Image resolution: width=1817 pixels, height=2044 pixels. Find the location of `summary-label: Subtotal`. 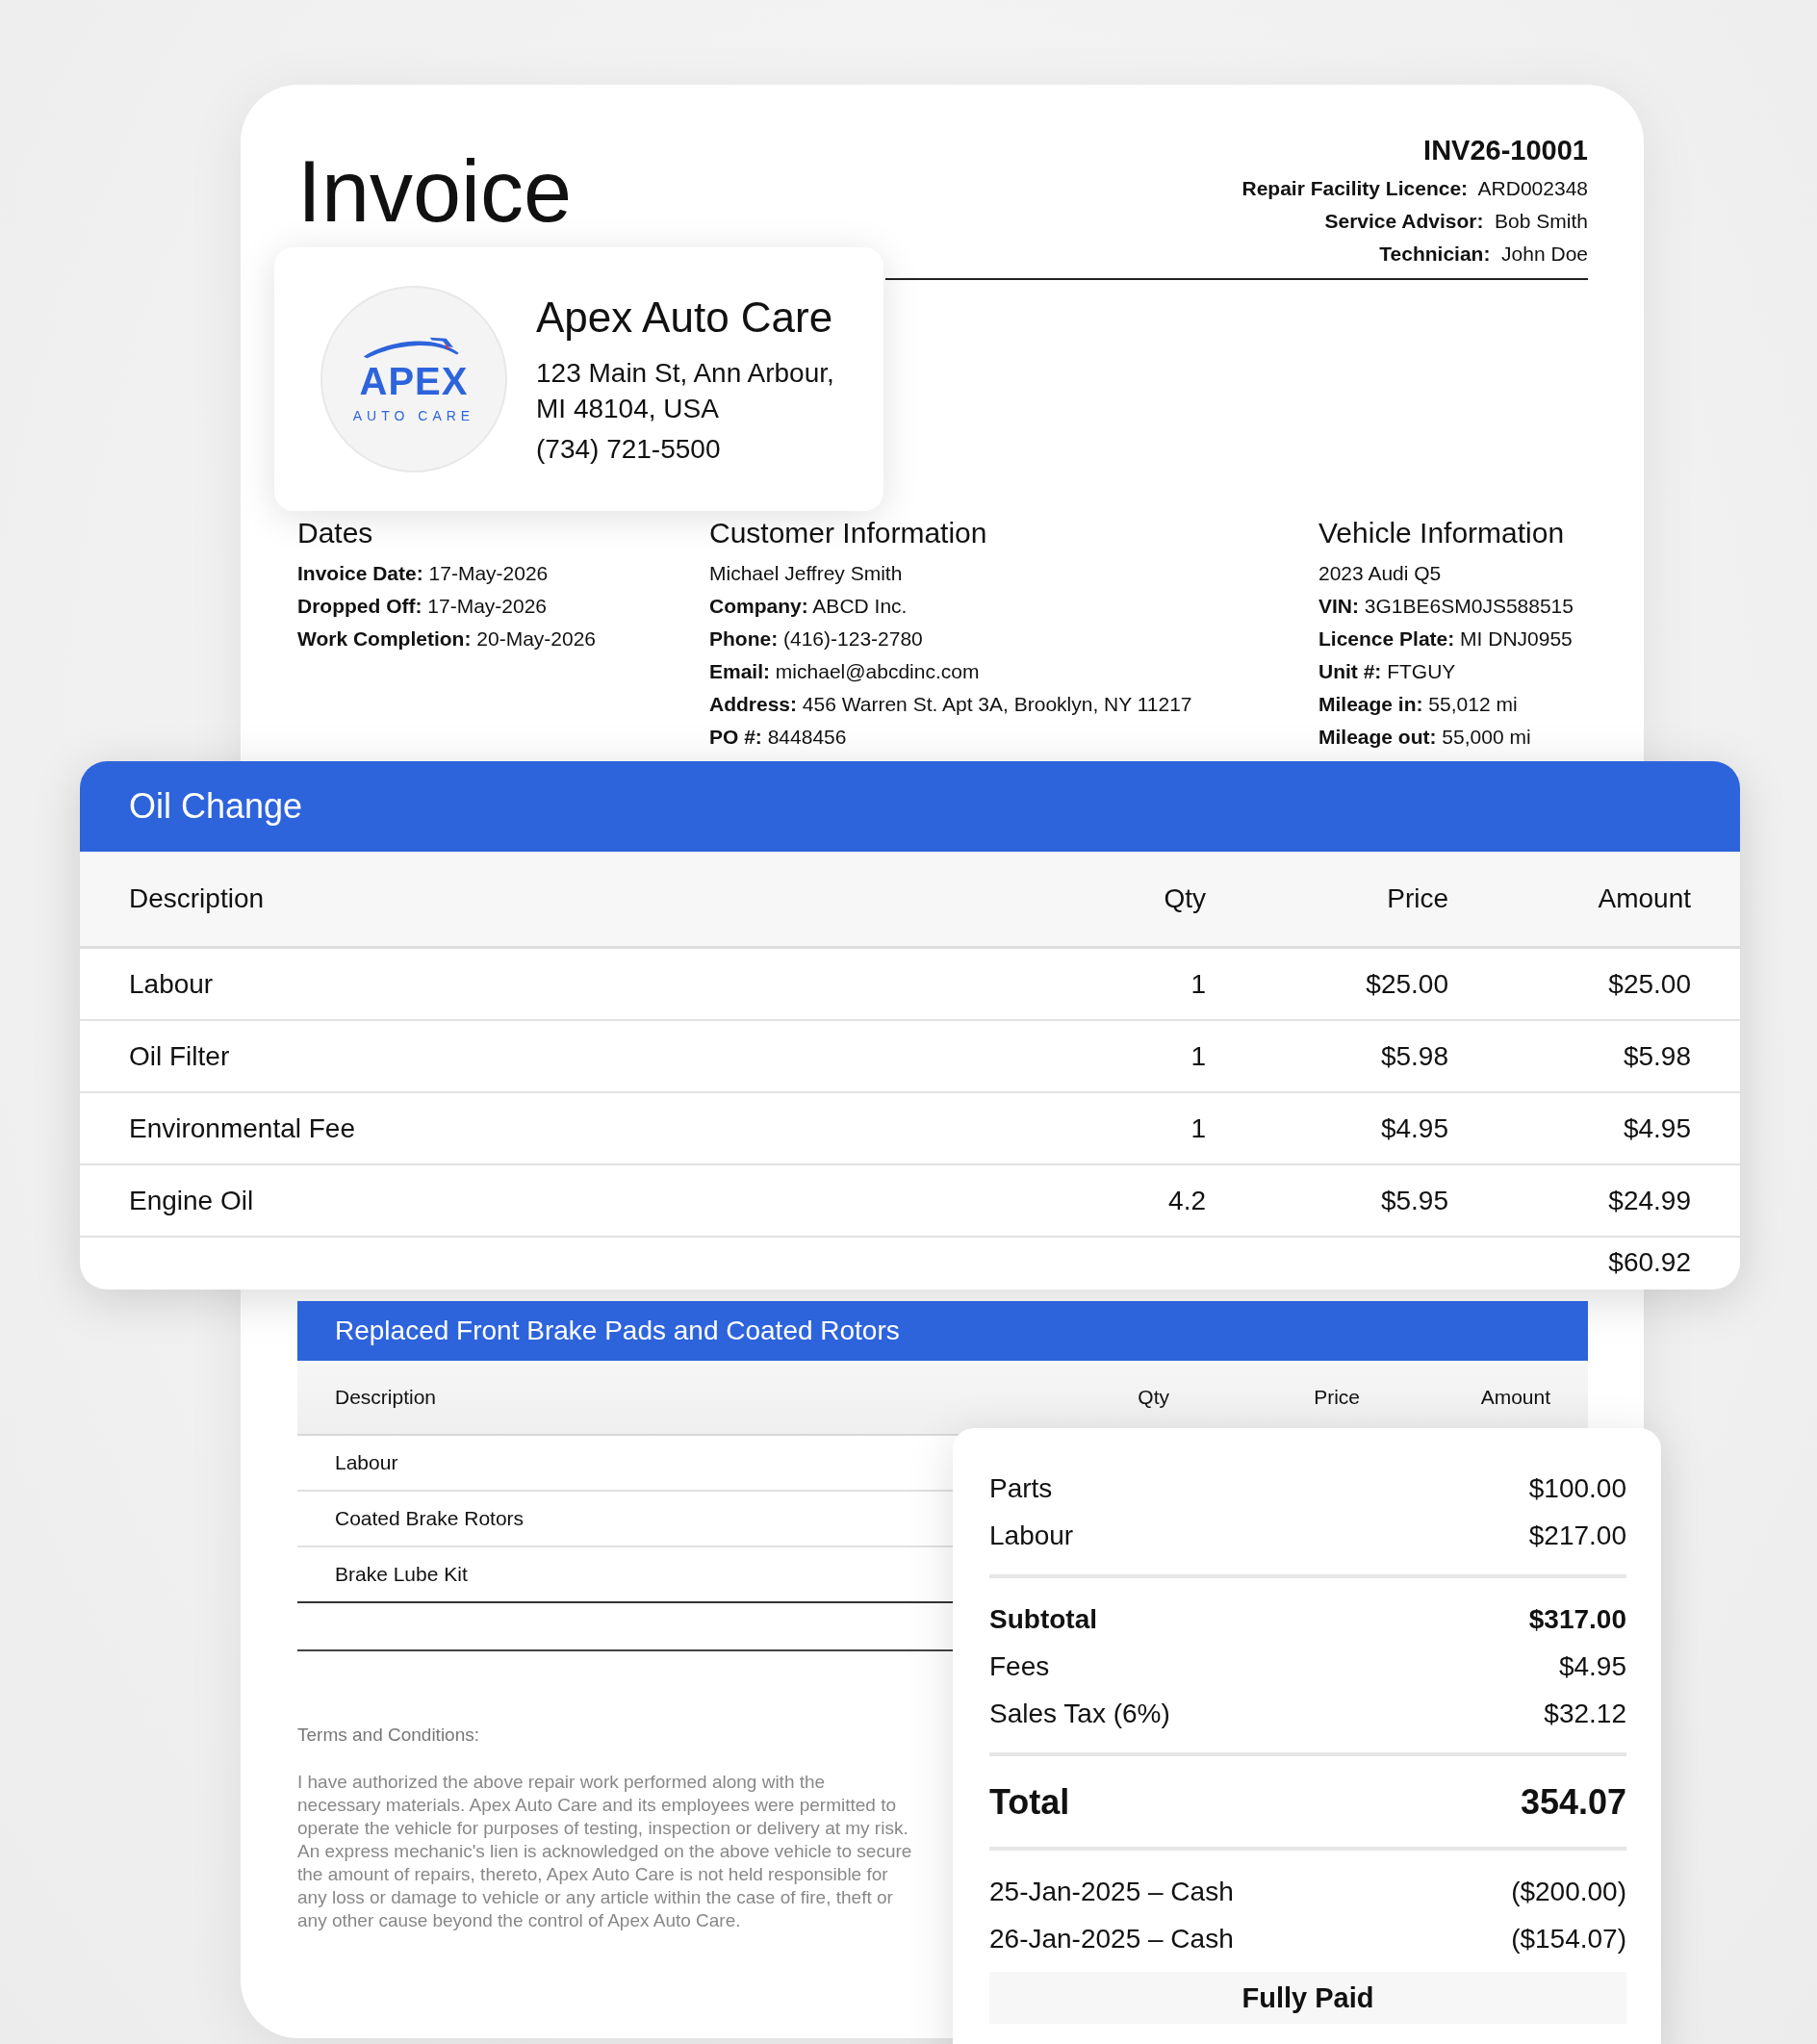

summary-label: Subtotal is located at coordinates (1043, 1620).